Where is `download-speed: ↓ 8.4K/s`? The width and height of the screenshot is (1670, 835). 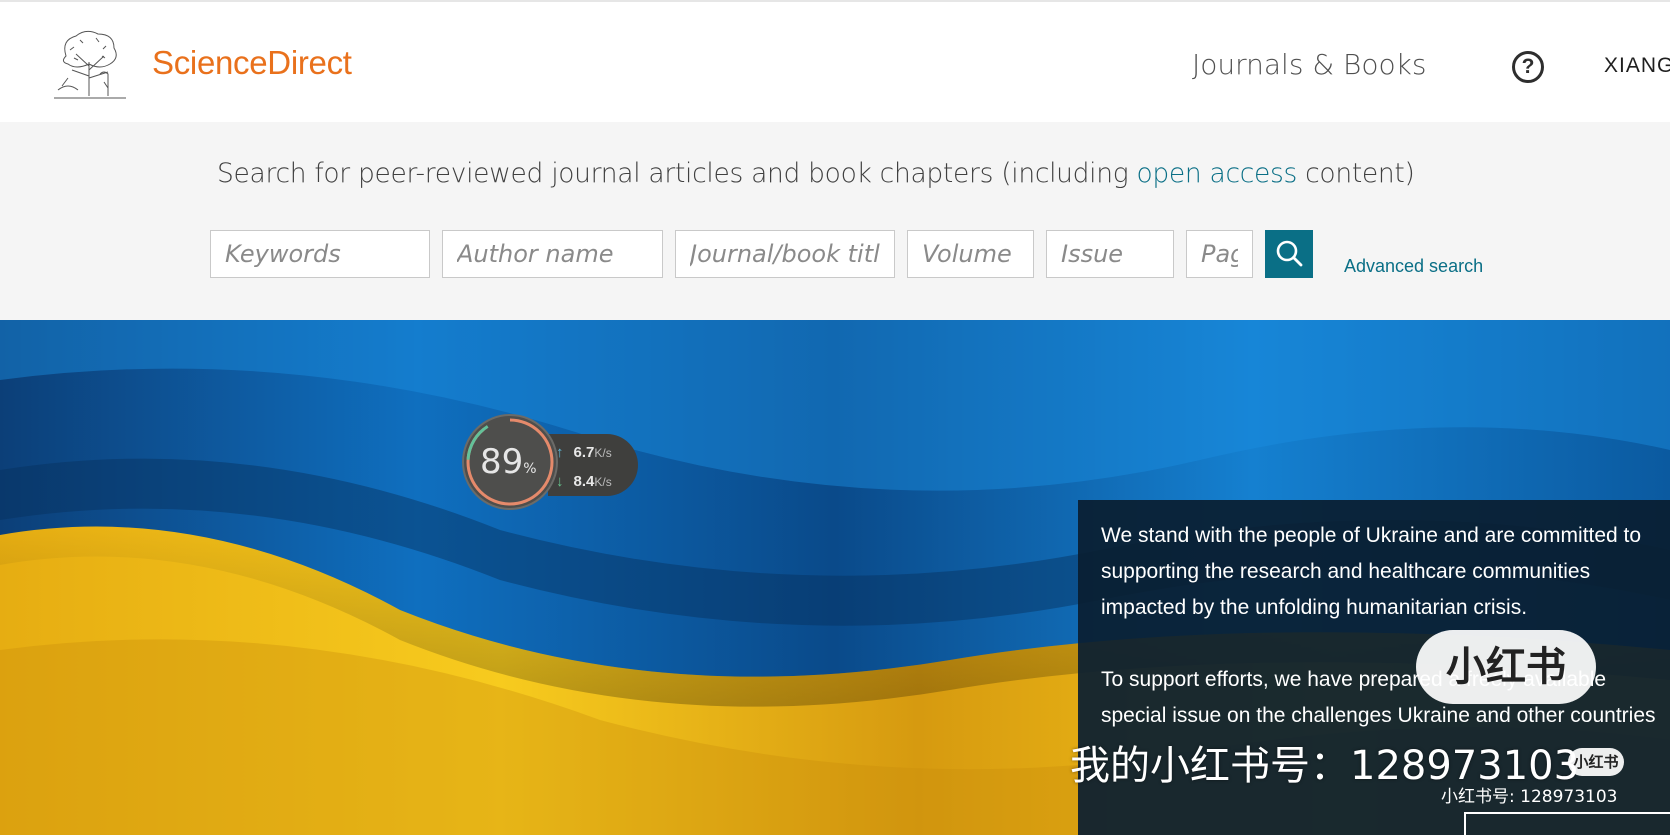 download-speed: ↓ 8.4K/s is located at coordinates (584, 481).